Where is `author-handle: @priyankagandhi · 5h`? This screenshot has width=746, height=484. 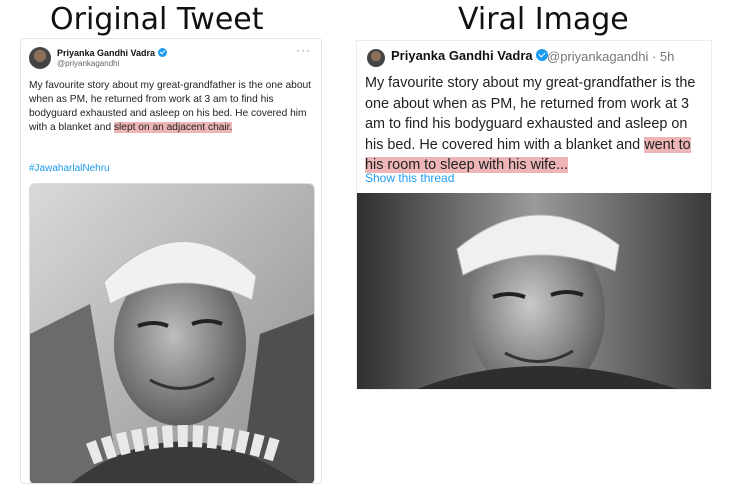 author-handle: @priyankagandhi · 5h is located at coordinates (610, 56).